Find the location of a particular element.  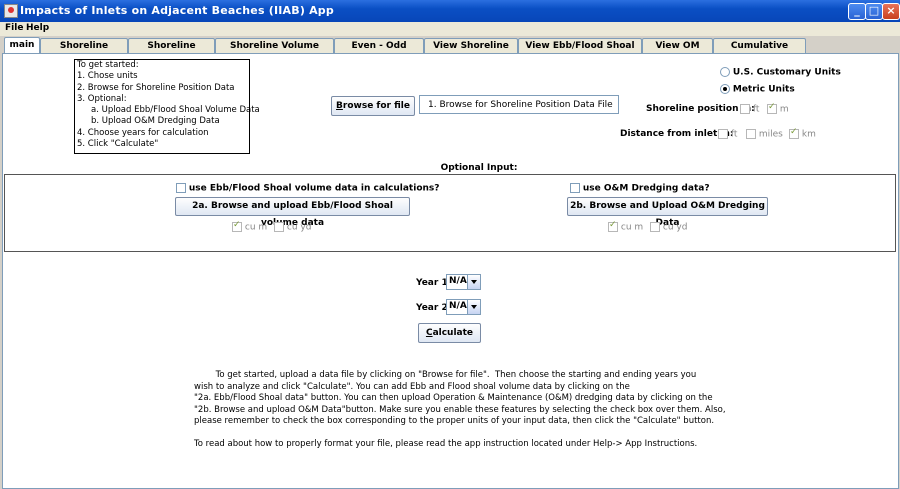

distance-km-checkbox is located at coordinates (794, 133).